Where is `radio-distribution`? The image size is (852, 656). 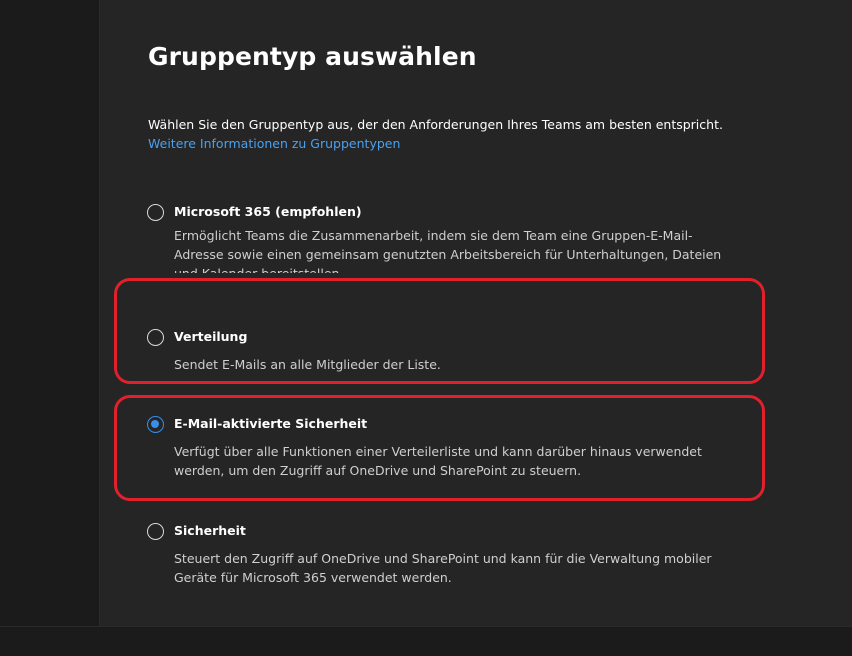 radio-distribution is located at coordinates (155, 337).